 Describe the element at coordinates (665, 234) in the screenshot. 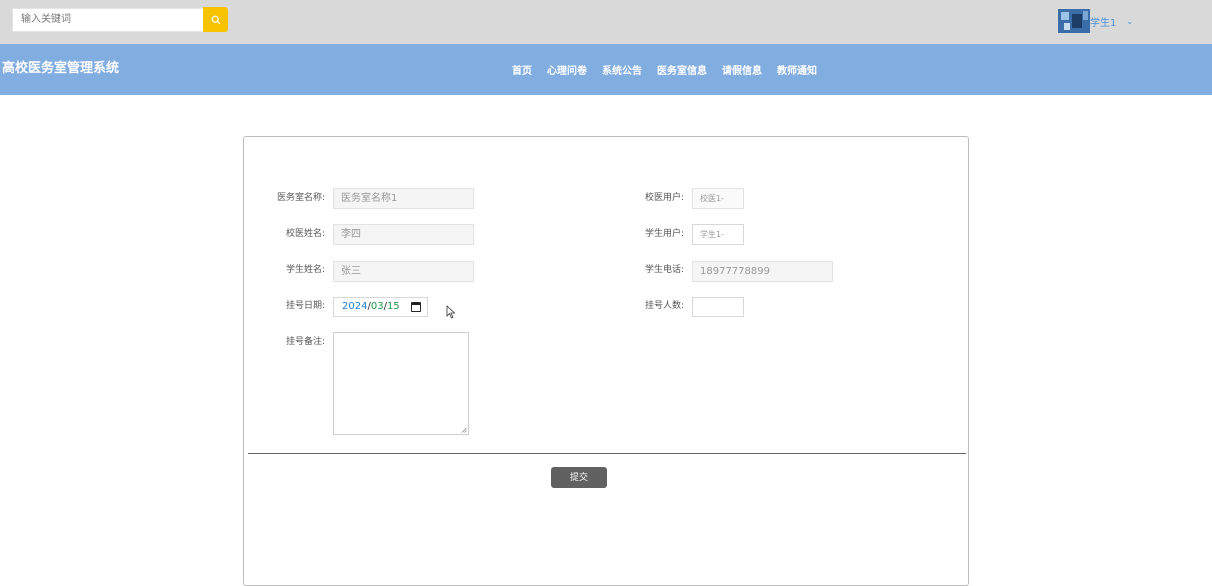

I see `student-user-label: 学生用户:` at that location.